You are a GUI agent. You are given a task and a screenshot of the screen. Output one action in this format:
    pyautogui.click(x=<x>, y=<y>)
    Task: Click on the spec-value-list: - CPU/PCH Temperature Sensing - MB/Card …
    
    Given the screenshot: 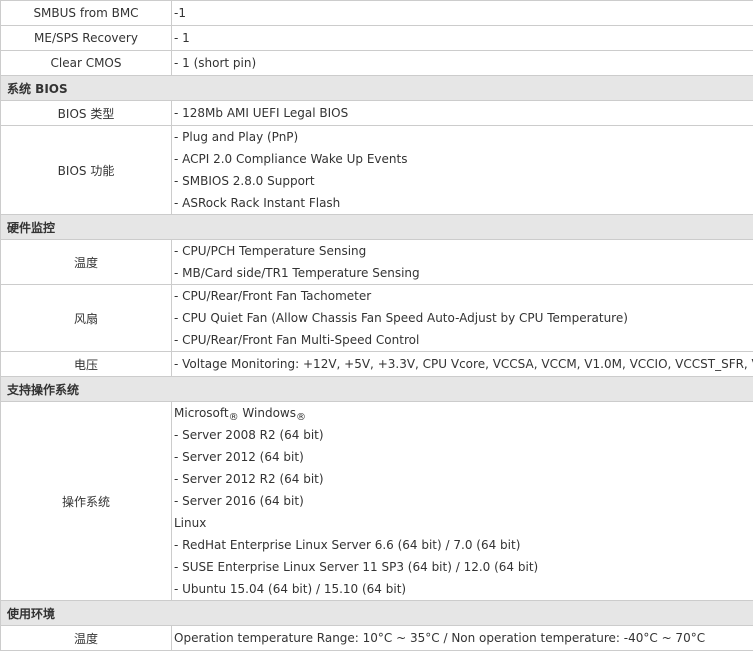 What is the action you would take?
    pyautogui.click(x=462, y=262)
    